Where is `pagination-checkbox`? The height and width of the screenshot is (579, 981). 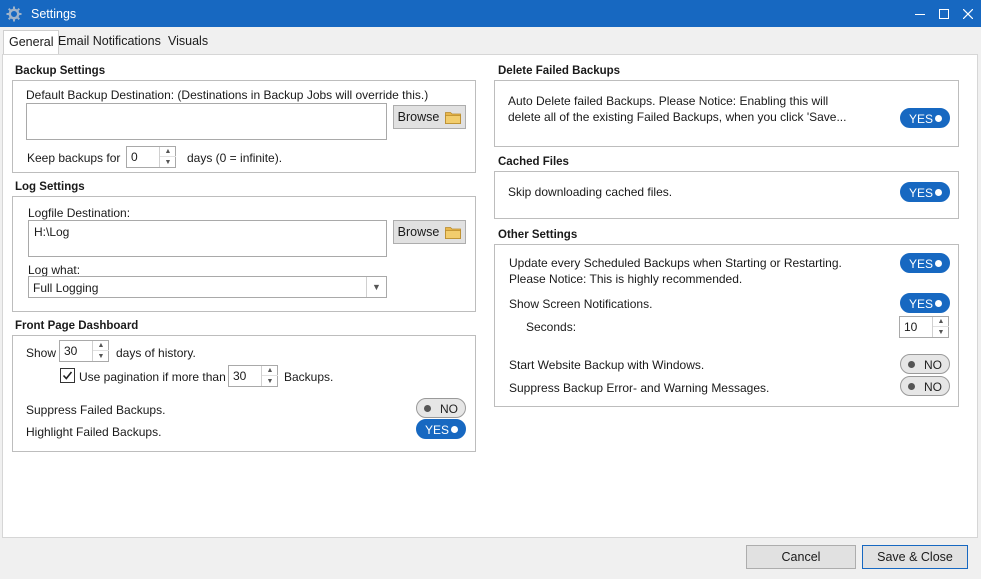 pagination-checkbox is located at coordinates (67, 375).